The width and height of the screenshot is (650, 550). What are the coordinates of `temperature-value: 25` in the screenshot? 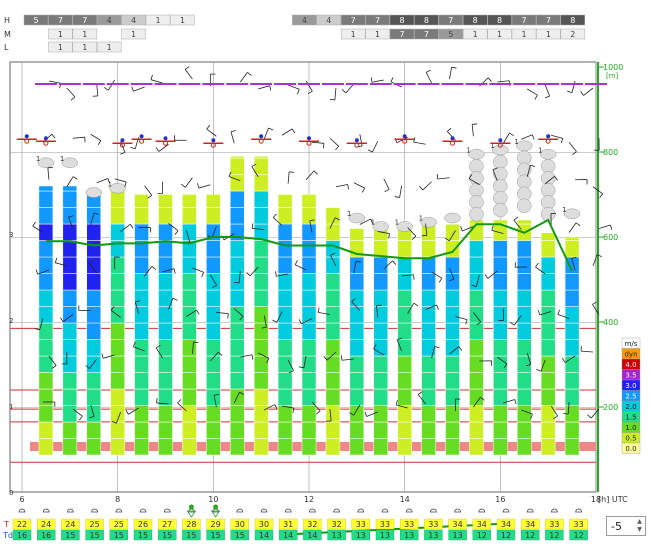 It's located at (95, 524).